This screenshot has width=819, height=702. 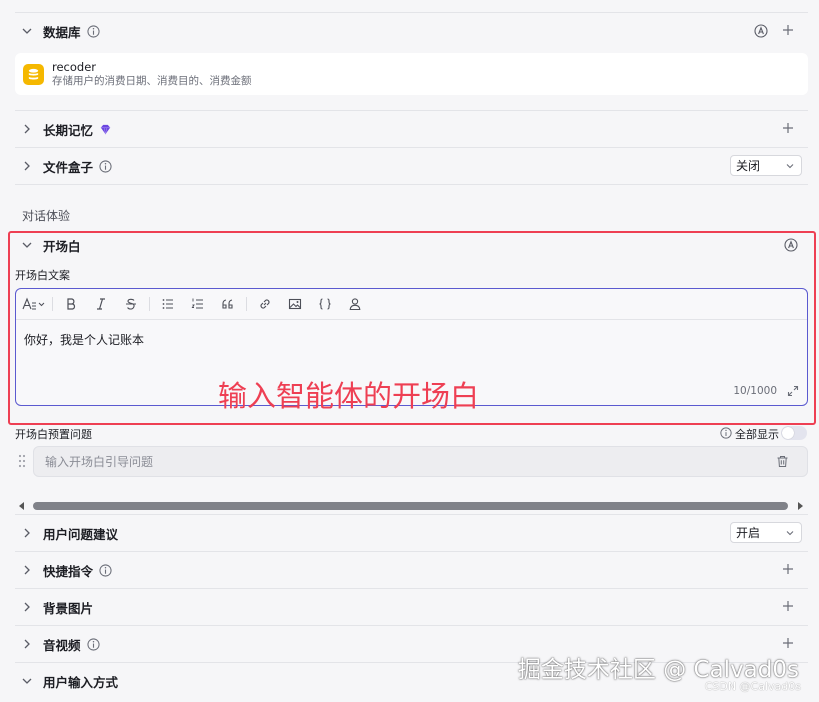 What do you see at coordinates (800, 506) in the screenshot?
I see `scroll-right-icon` at bounding box center [800, 506].